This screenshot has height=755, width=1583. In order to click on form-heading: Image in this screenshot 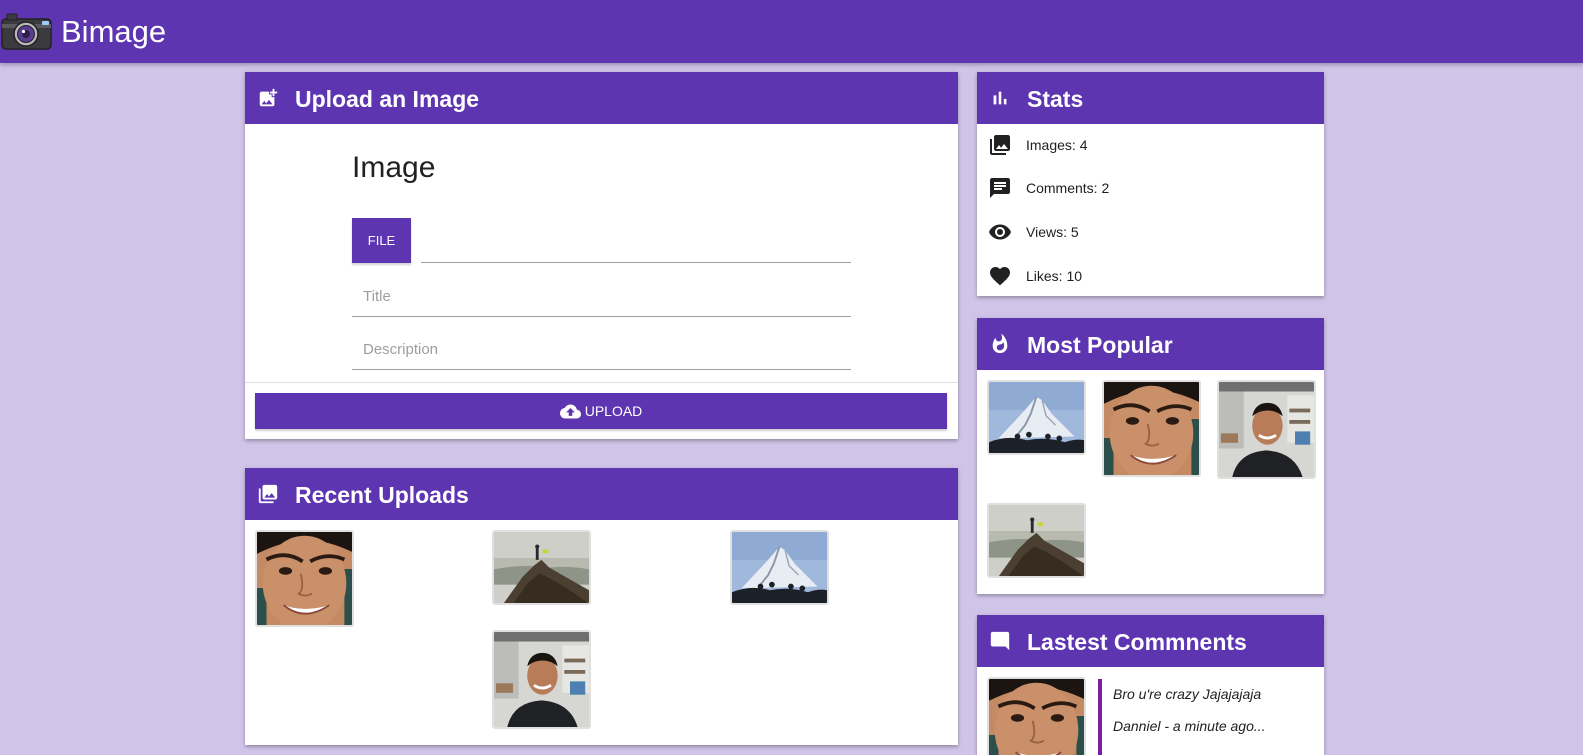, I will do `click(394, 167)`.